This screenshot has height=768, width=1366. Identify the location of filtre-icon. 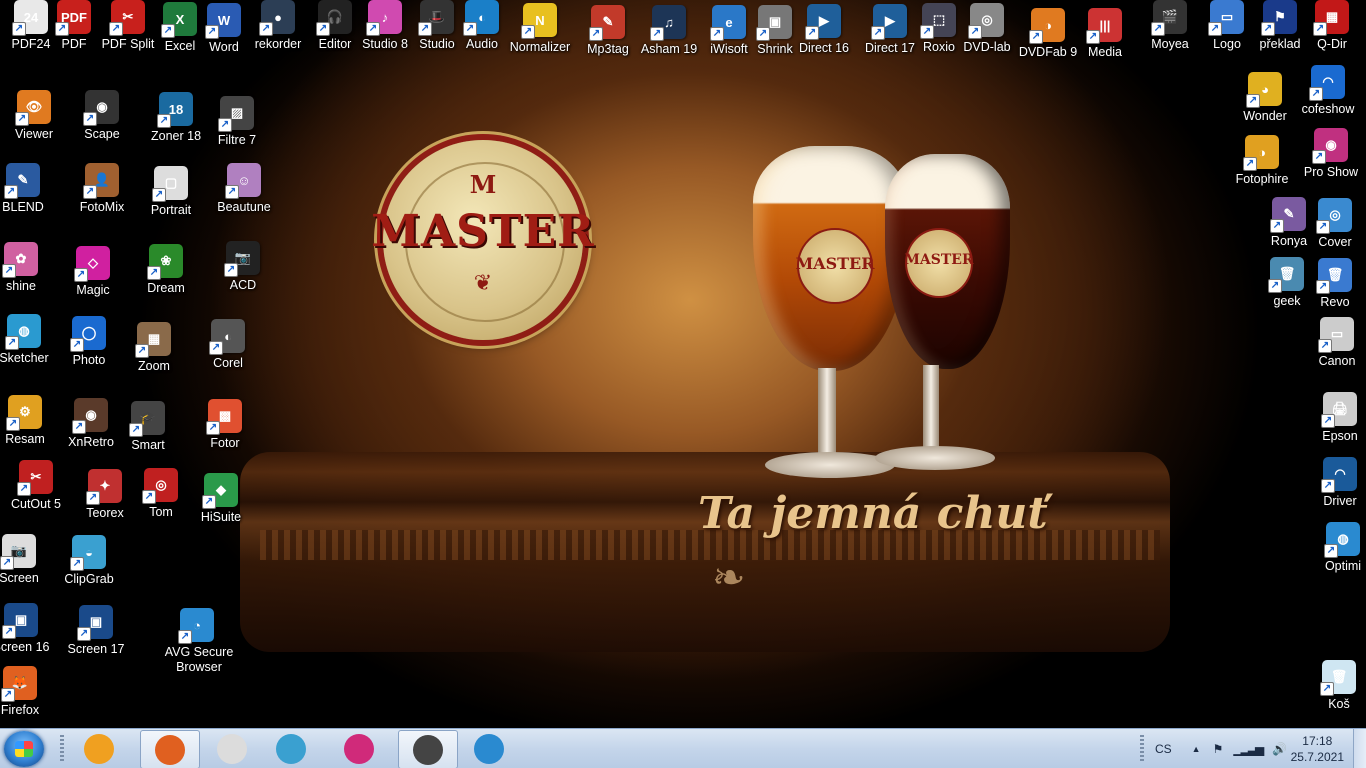
(428, 749).